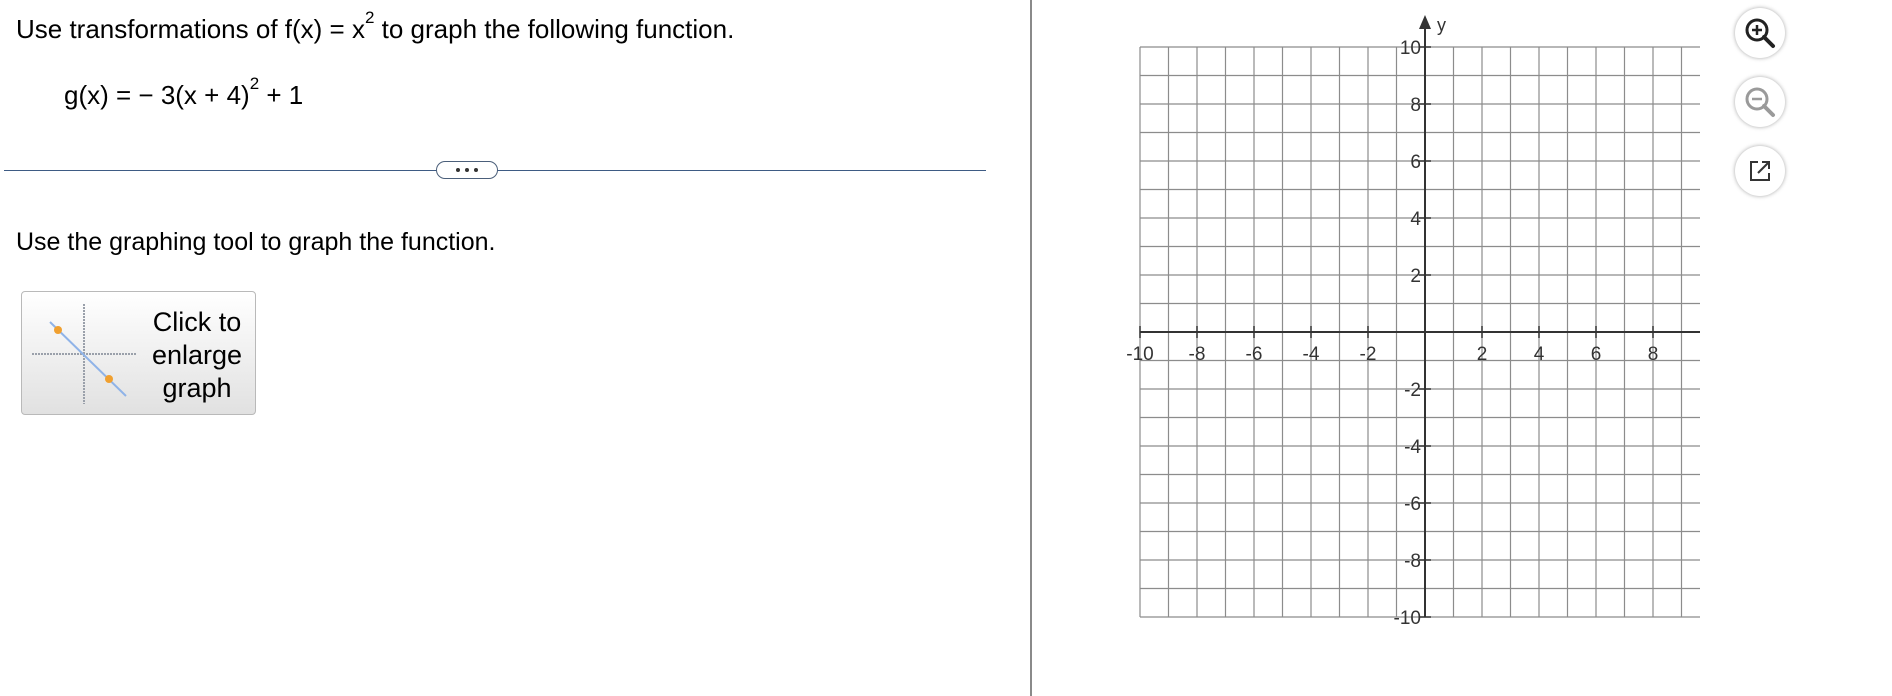  Describe the element at coordinates (1653, 354) in the screenshot. I see `x-tick-label: 8` at that location.